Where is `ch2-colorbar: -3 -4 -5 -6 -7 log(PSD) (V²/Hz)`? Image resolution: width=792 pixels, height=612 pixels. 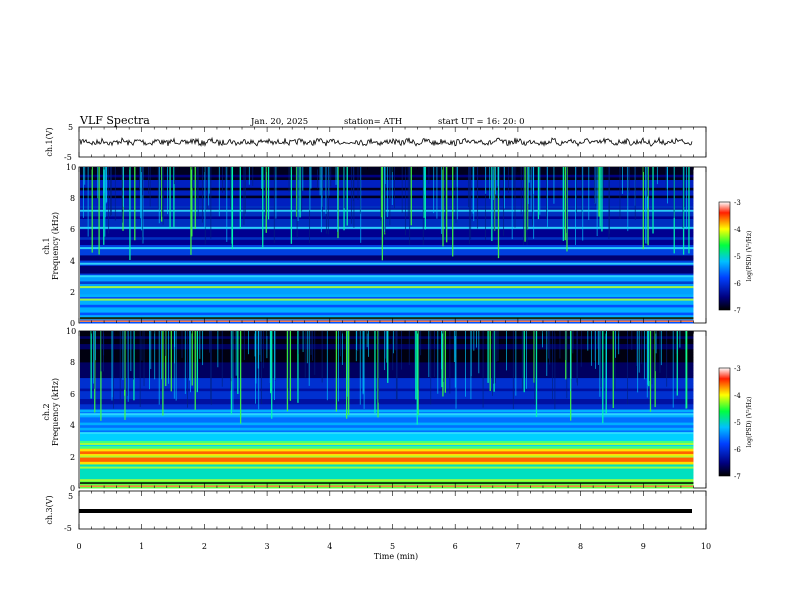
ch2-colorbar: -3 -4 -5 -6 -7 log(PSD) (V²/Hz) is located at coordinates (735, 423).